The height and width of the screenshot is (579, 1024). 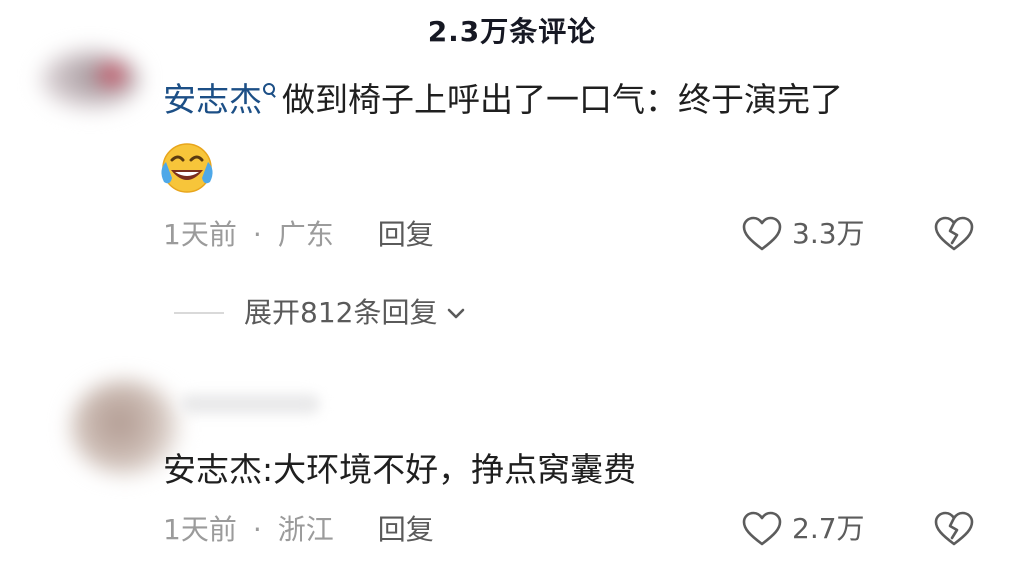 What do you see at coordinates (199, 313) in the screenshot?
I see `divider` at bounding box center [199, 313].